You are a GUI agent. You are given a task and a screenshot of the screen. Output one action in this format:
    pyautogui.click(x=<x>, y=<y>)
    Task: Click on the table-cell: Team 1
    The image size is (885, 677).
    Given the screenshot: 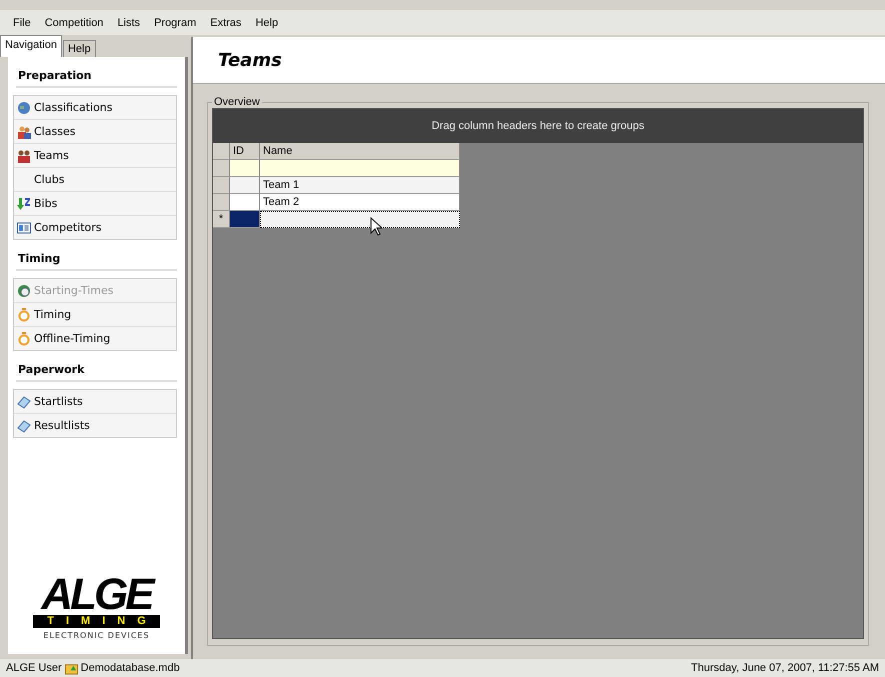 What is the action you would take?
    pyautogui.click(x=360, y=185)
    